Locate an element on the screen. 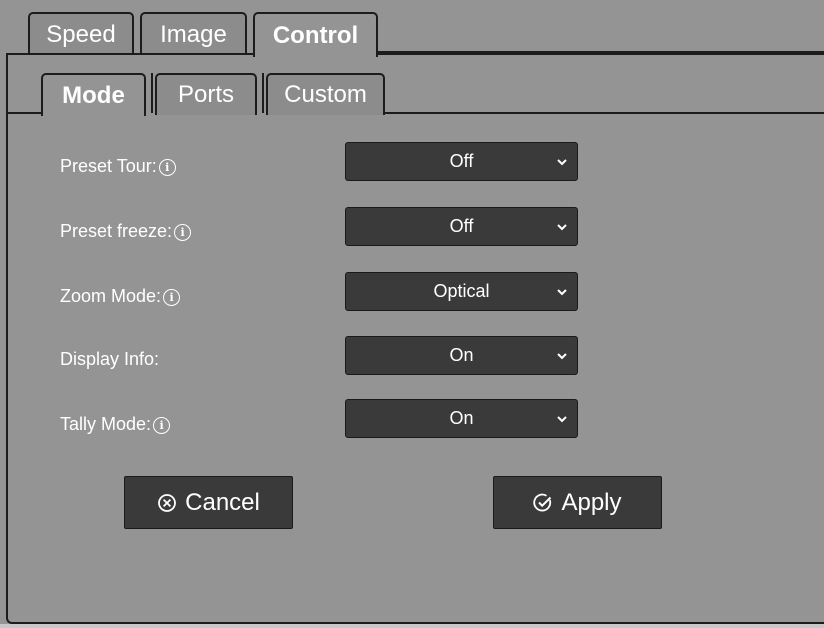  zoom-mode-select: Optical is located at coordinates (461, 291).